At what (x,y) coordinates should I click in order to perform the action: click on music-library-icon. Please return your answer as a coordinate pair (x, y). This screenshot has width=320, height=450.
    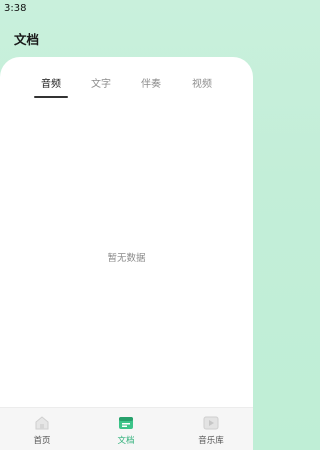
    Looking at the image, I should click on (211, 423).